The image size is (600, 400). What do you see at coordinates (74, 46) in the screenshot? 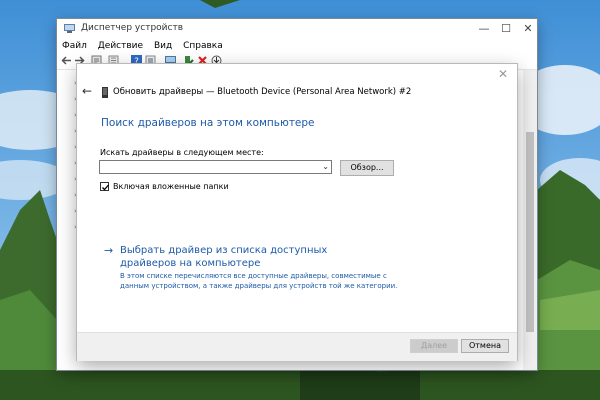
I see `menu-file: Файл` at bounding box center [74, 46].